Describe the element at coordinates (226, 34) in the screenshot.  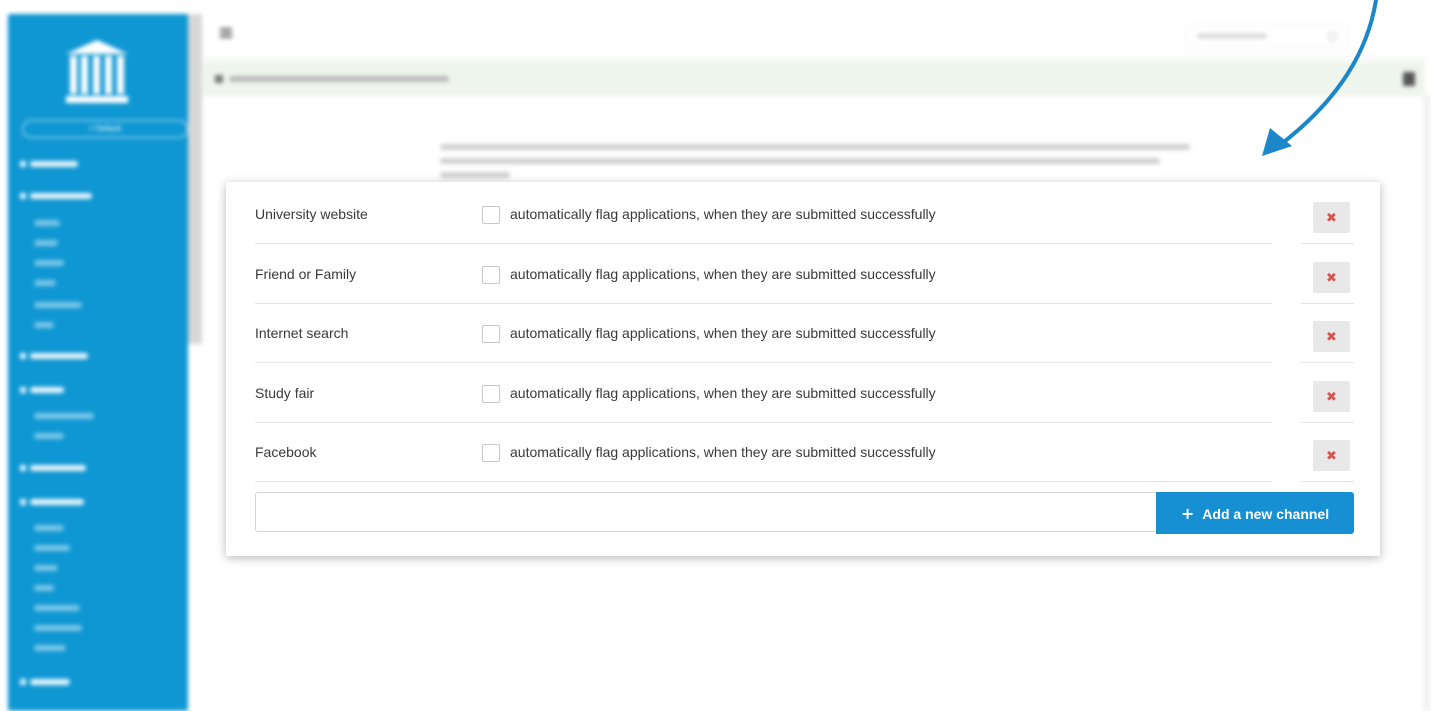
I see `menu-icon` at that location.